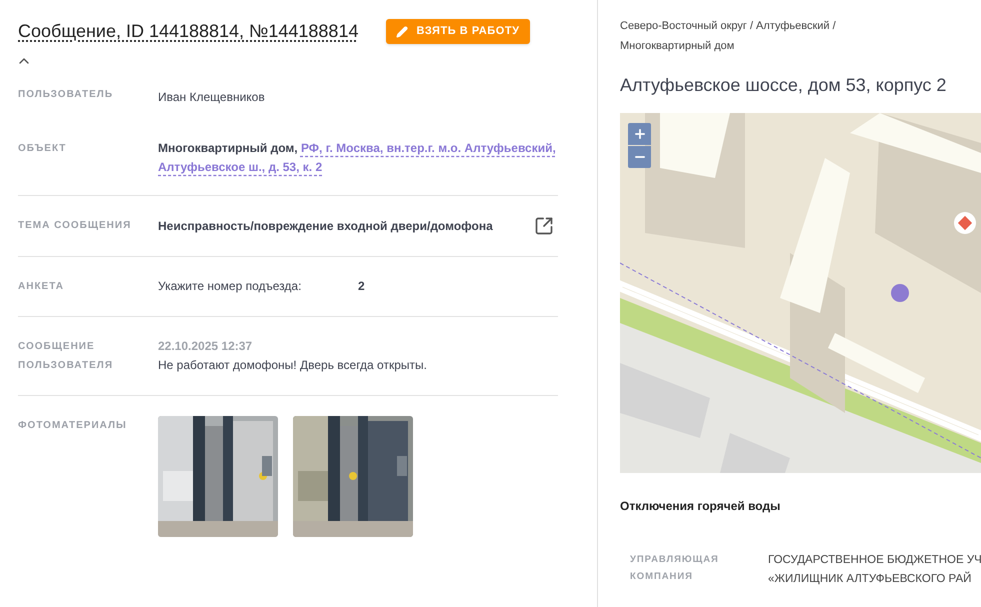 This screenshot has width=981, height=607. Describe the element at coordinates (73, 426) in the screenshot. I see `field-label: ФОТОМАТЕРИАЛЫ` at that location.